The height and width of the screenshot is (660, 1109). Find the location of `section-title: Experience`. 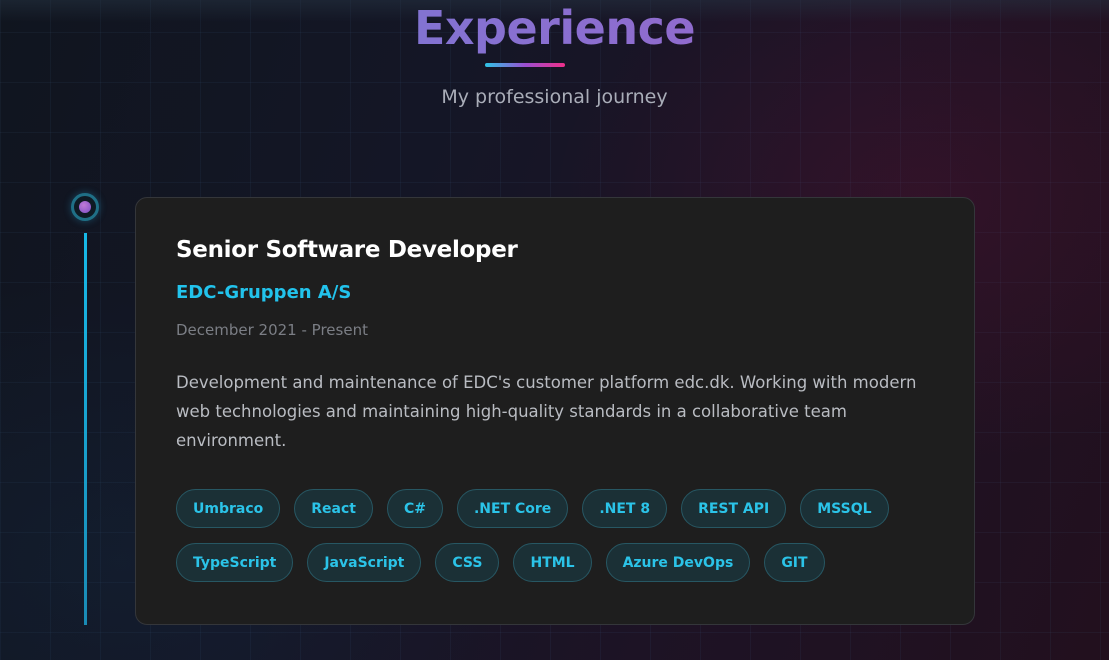

section-title: Experience is located at coordinates (554, 29).